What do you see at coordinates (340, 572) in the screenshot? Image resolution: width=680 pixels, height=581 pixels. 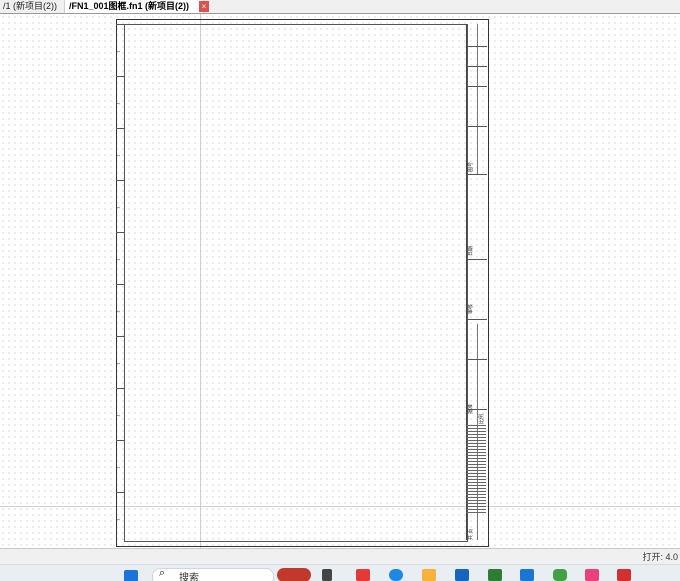 I see `windows-taskbar: ⌕ 搜索` at bounding box center [340, 572].